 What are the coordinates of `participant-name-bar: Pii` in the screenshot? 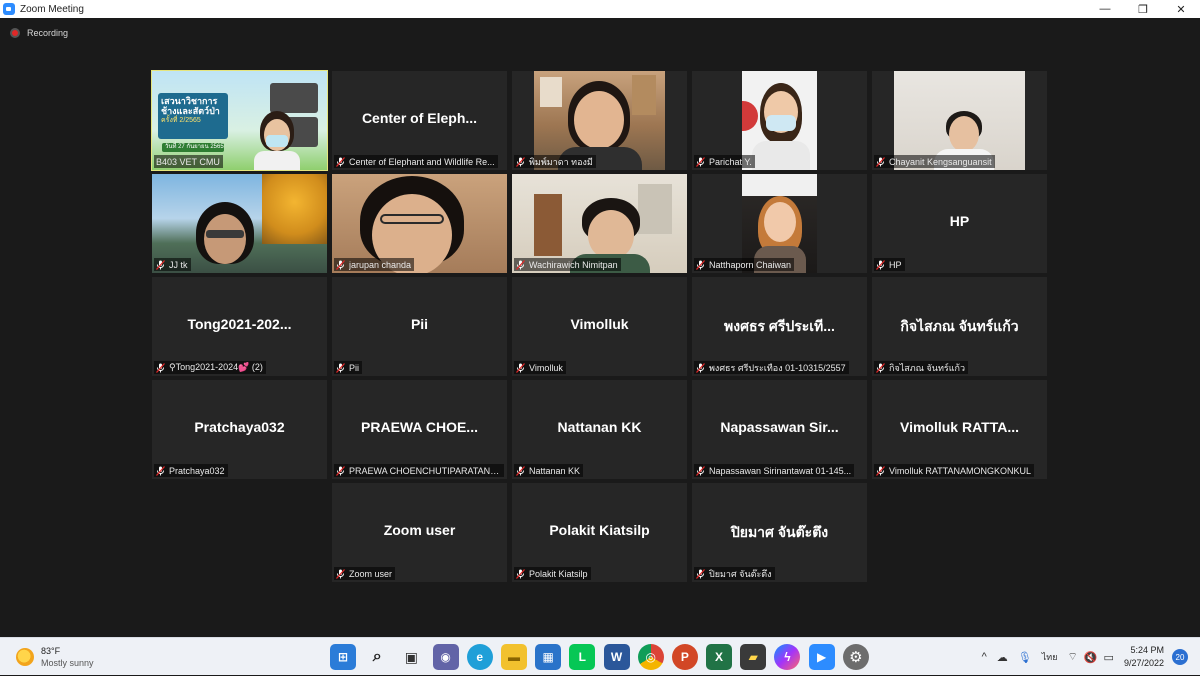 It's located at (348, 367).